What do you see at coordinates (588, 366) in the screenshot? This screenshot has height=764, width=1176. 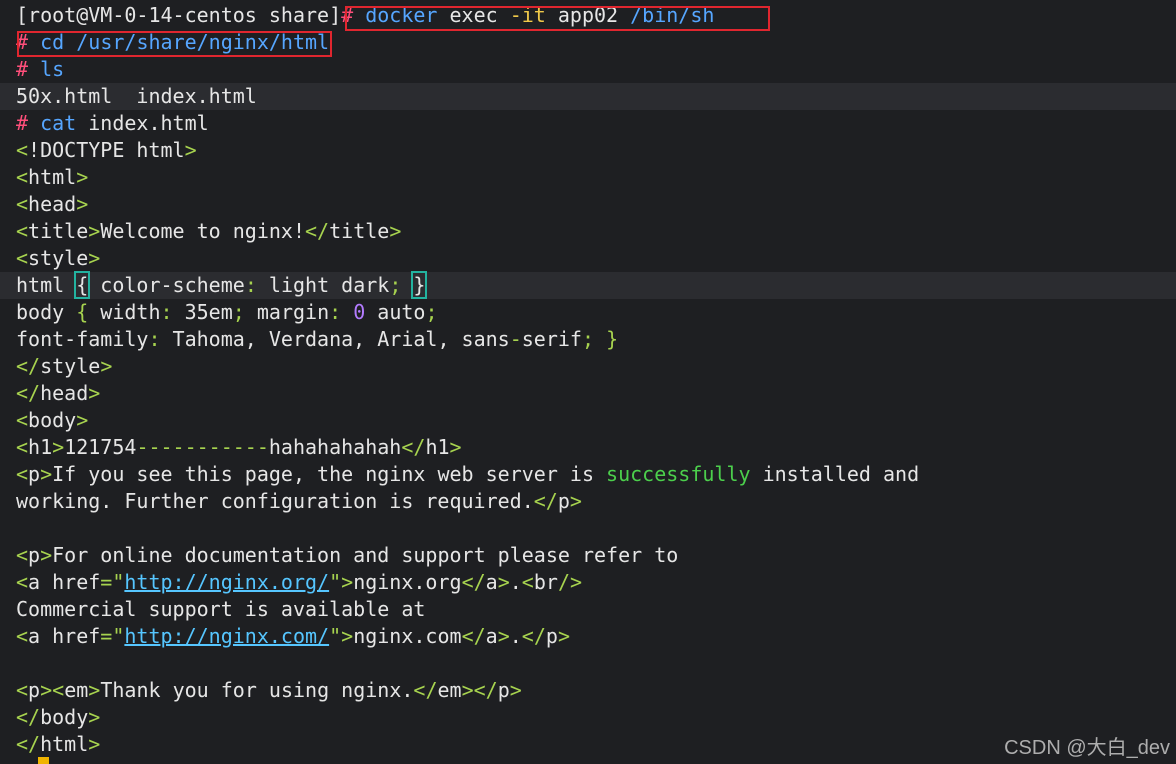 I see `terminal-line: </style>` at bounding box center [588, 366].